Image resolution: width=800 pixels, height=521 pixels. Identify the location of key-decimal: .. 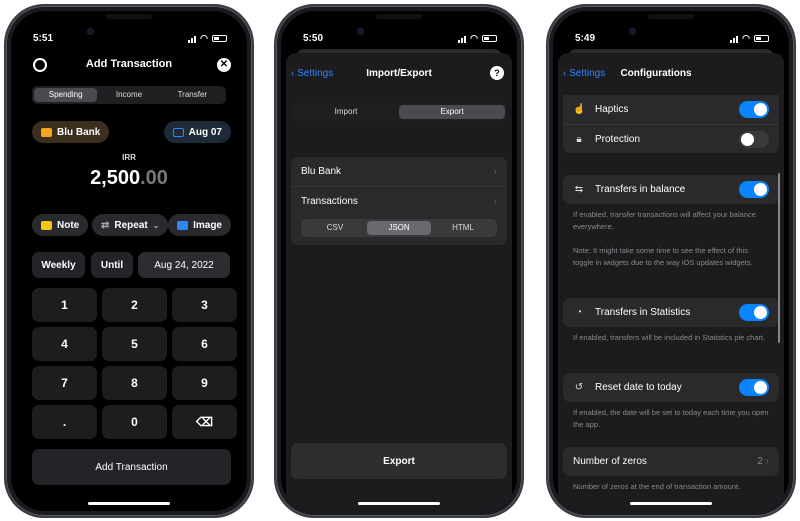
(64, 422).